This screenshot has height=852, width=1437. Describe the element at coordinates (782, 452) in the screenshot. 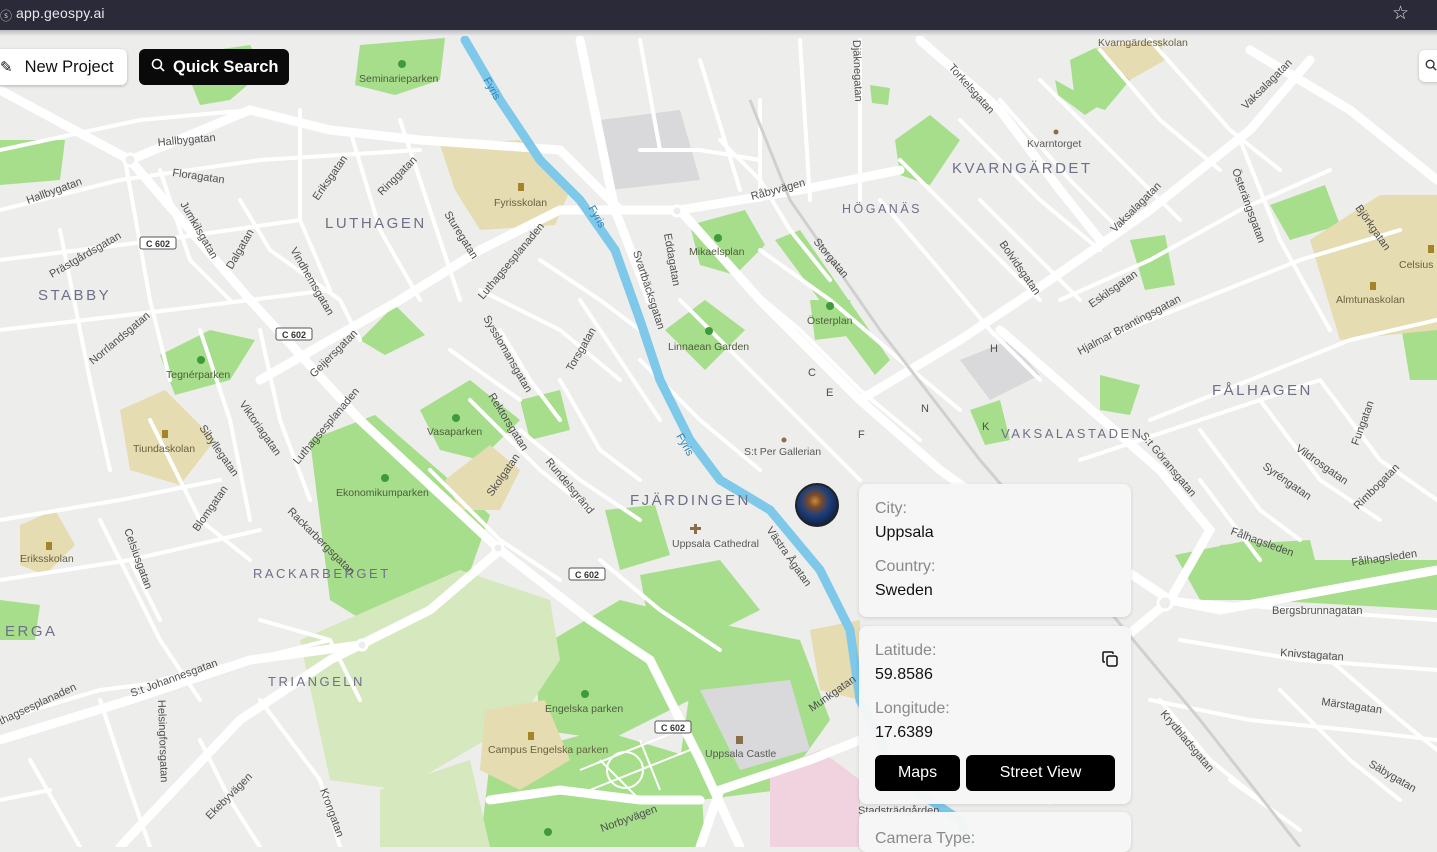

I see `poi-st-per-galleria: S:t Per Gallerian` at that location.